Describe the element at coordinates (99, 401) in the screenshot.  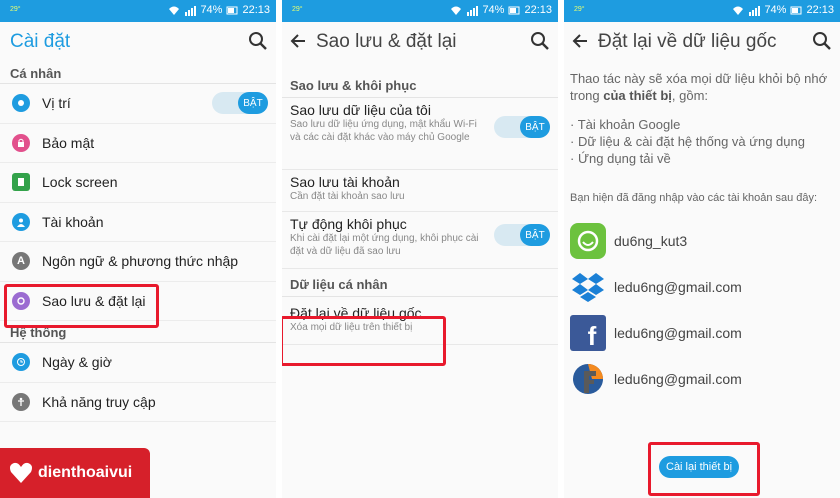
I see `item-label: Khả năng truy cập` at that location.